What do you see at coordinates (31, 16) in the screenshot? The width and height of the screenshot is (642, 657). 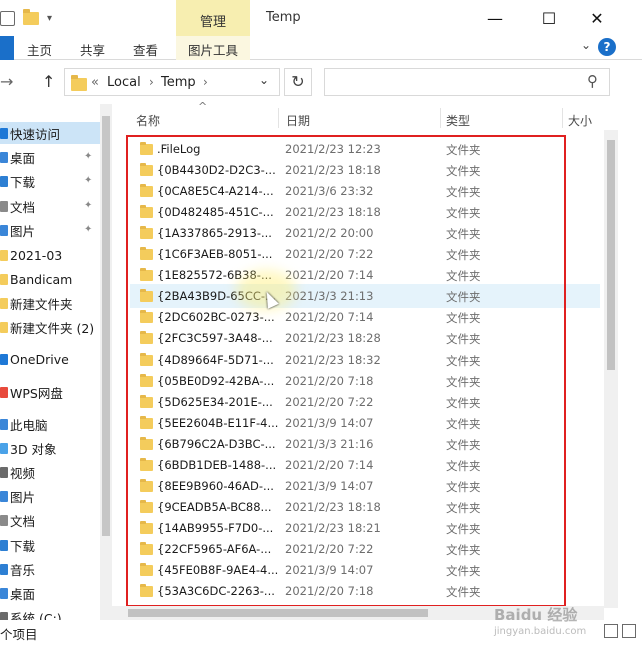 I see `new-folder-icon` at bounding box center [31, 16].